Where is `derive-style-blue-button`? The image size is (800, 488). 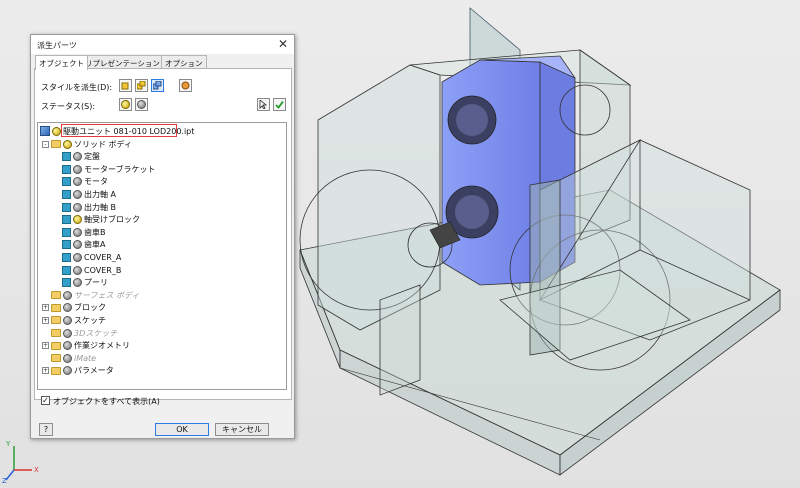 derive-style-blue-button is located at coordinates (157, 85).